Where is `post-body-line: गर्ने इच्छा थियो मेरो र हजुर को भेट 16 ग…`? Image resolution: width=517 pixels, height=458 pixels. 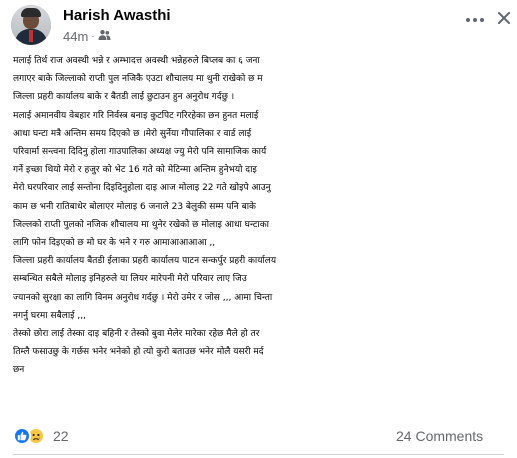 post-body-line: गर्ने इच्छा थियो मेरो र हजुर को भेट 16 ग… is located at coordinates (135, 170).